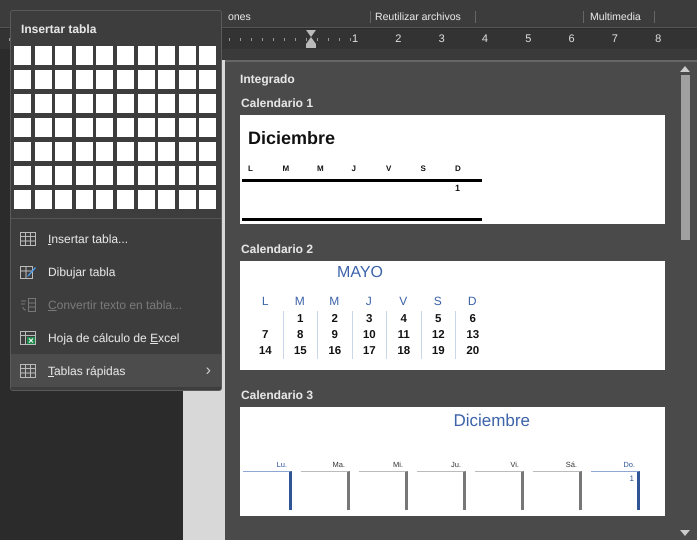 The height and width of the screenshot is (540, 697). I want to click on ribbon-group-label: Reutilizar archivos, so click(423, 17).